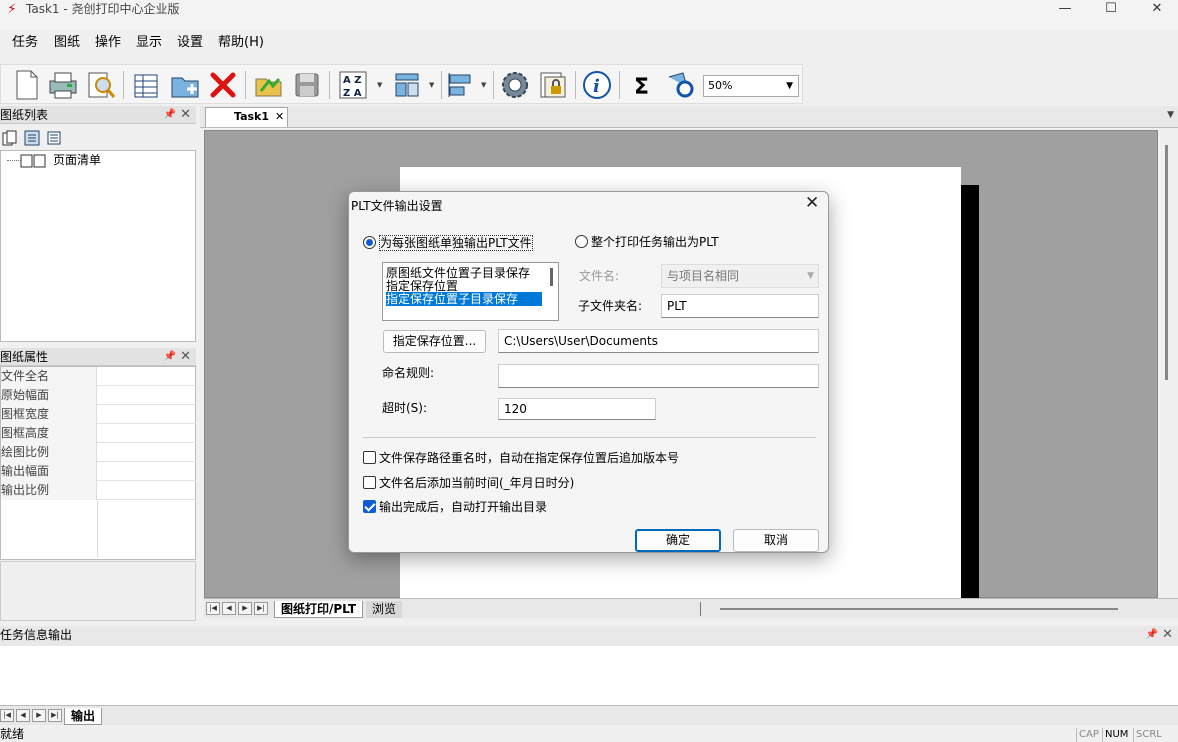 Image resolution: width=1178 pixels, height=742 pixels. What do you see at coordinates (379, 85) in the screenshot?
I see `sort-dropdown-icon: ▼` at bounding box center [379, 85].